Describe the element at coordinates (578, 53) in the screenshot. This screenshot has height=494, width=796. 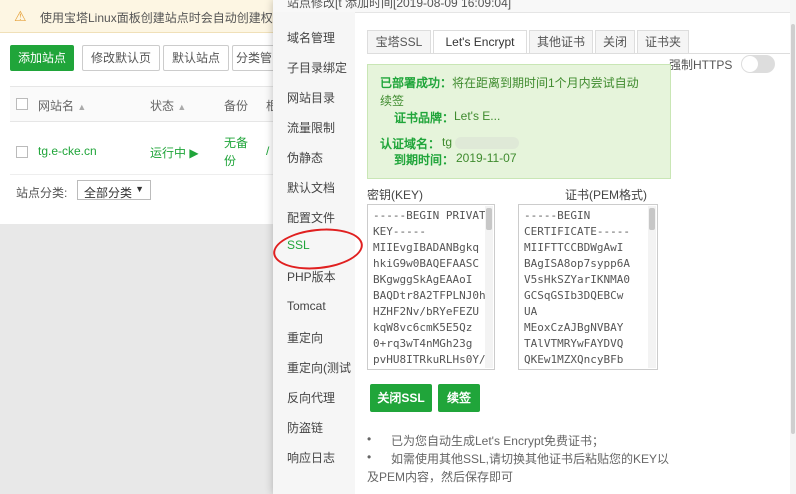
I see `tab-underline` at that location.